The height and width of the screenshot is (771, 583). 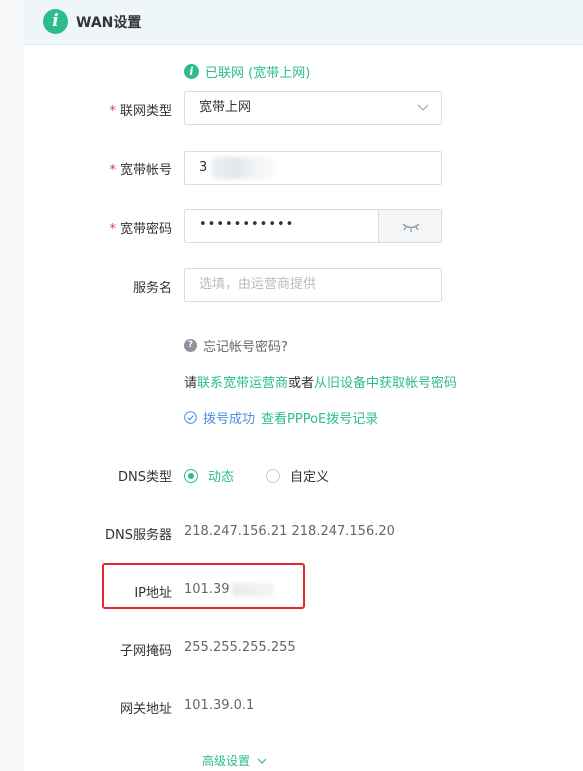 I want to click on mask-label-text: 子网掩码, so click(x=145, y=651).